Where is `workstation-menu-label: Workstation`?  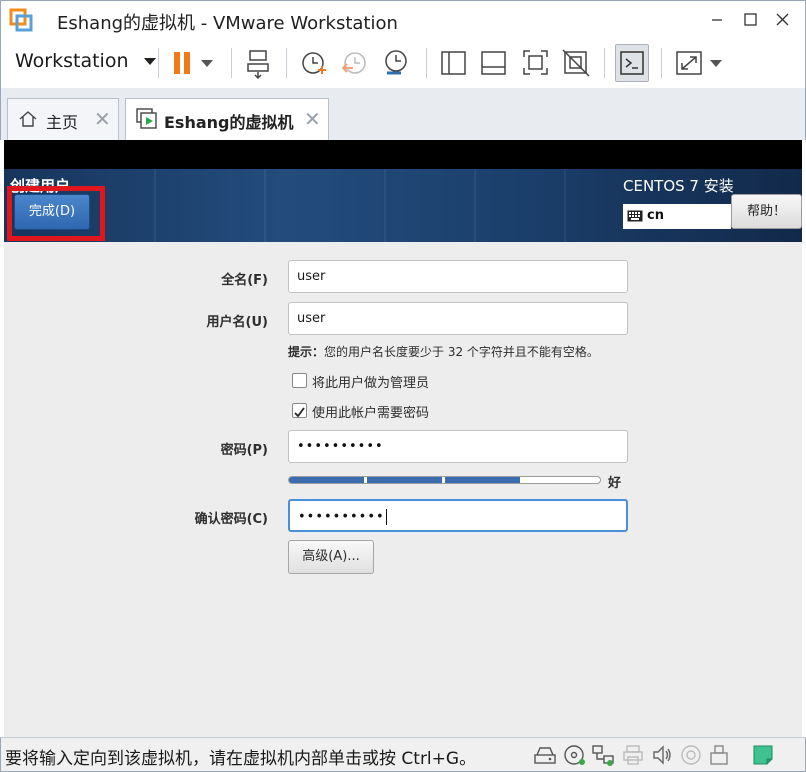
workstation-menu-label: Workstation is located at coordinates (72, 61).